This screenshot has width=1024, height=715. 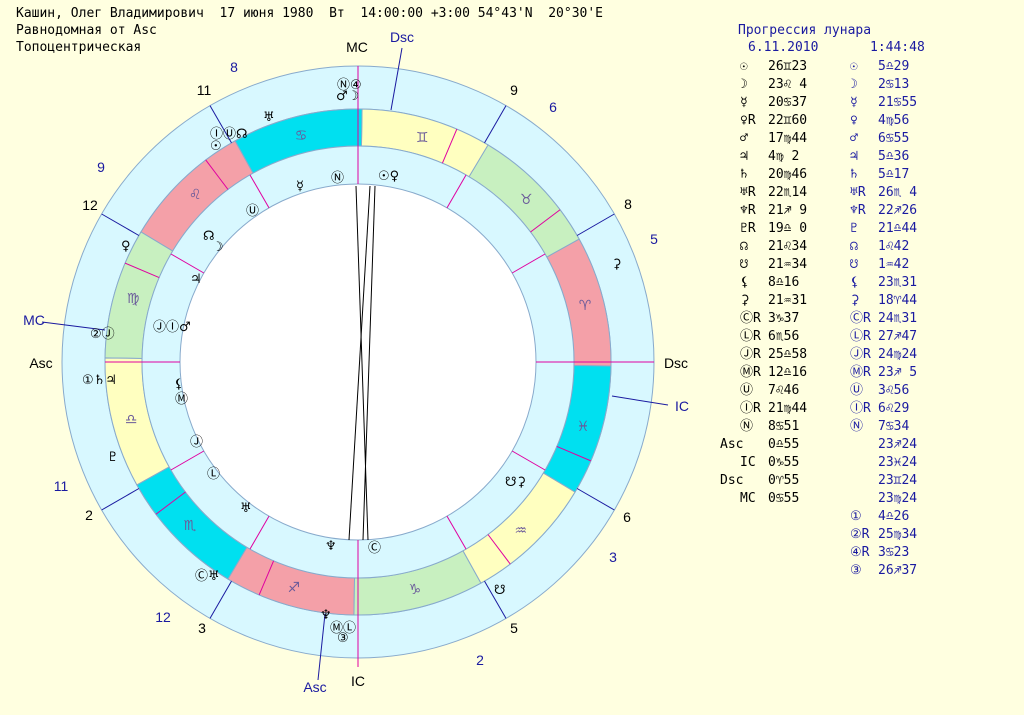 I want to click on natal-position: 0♈55, so click(x=784, y=480).